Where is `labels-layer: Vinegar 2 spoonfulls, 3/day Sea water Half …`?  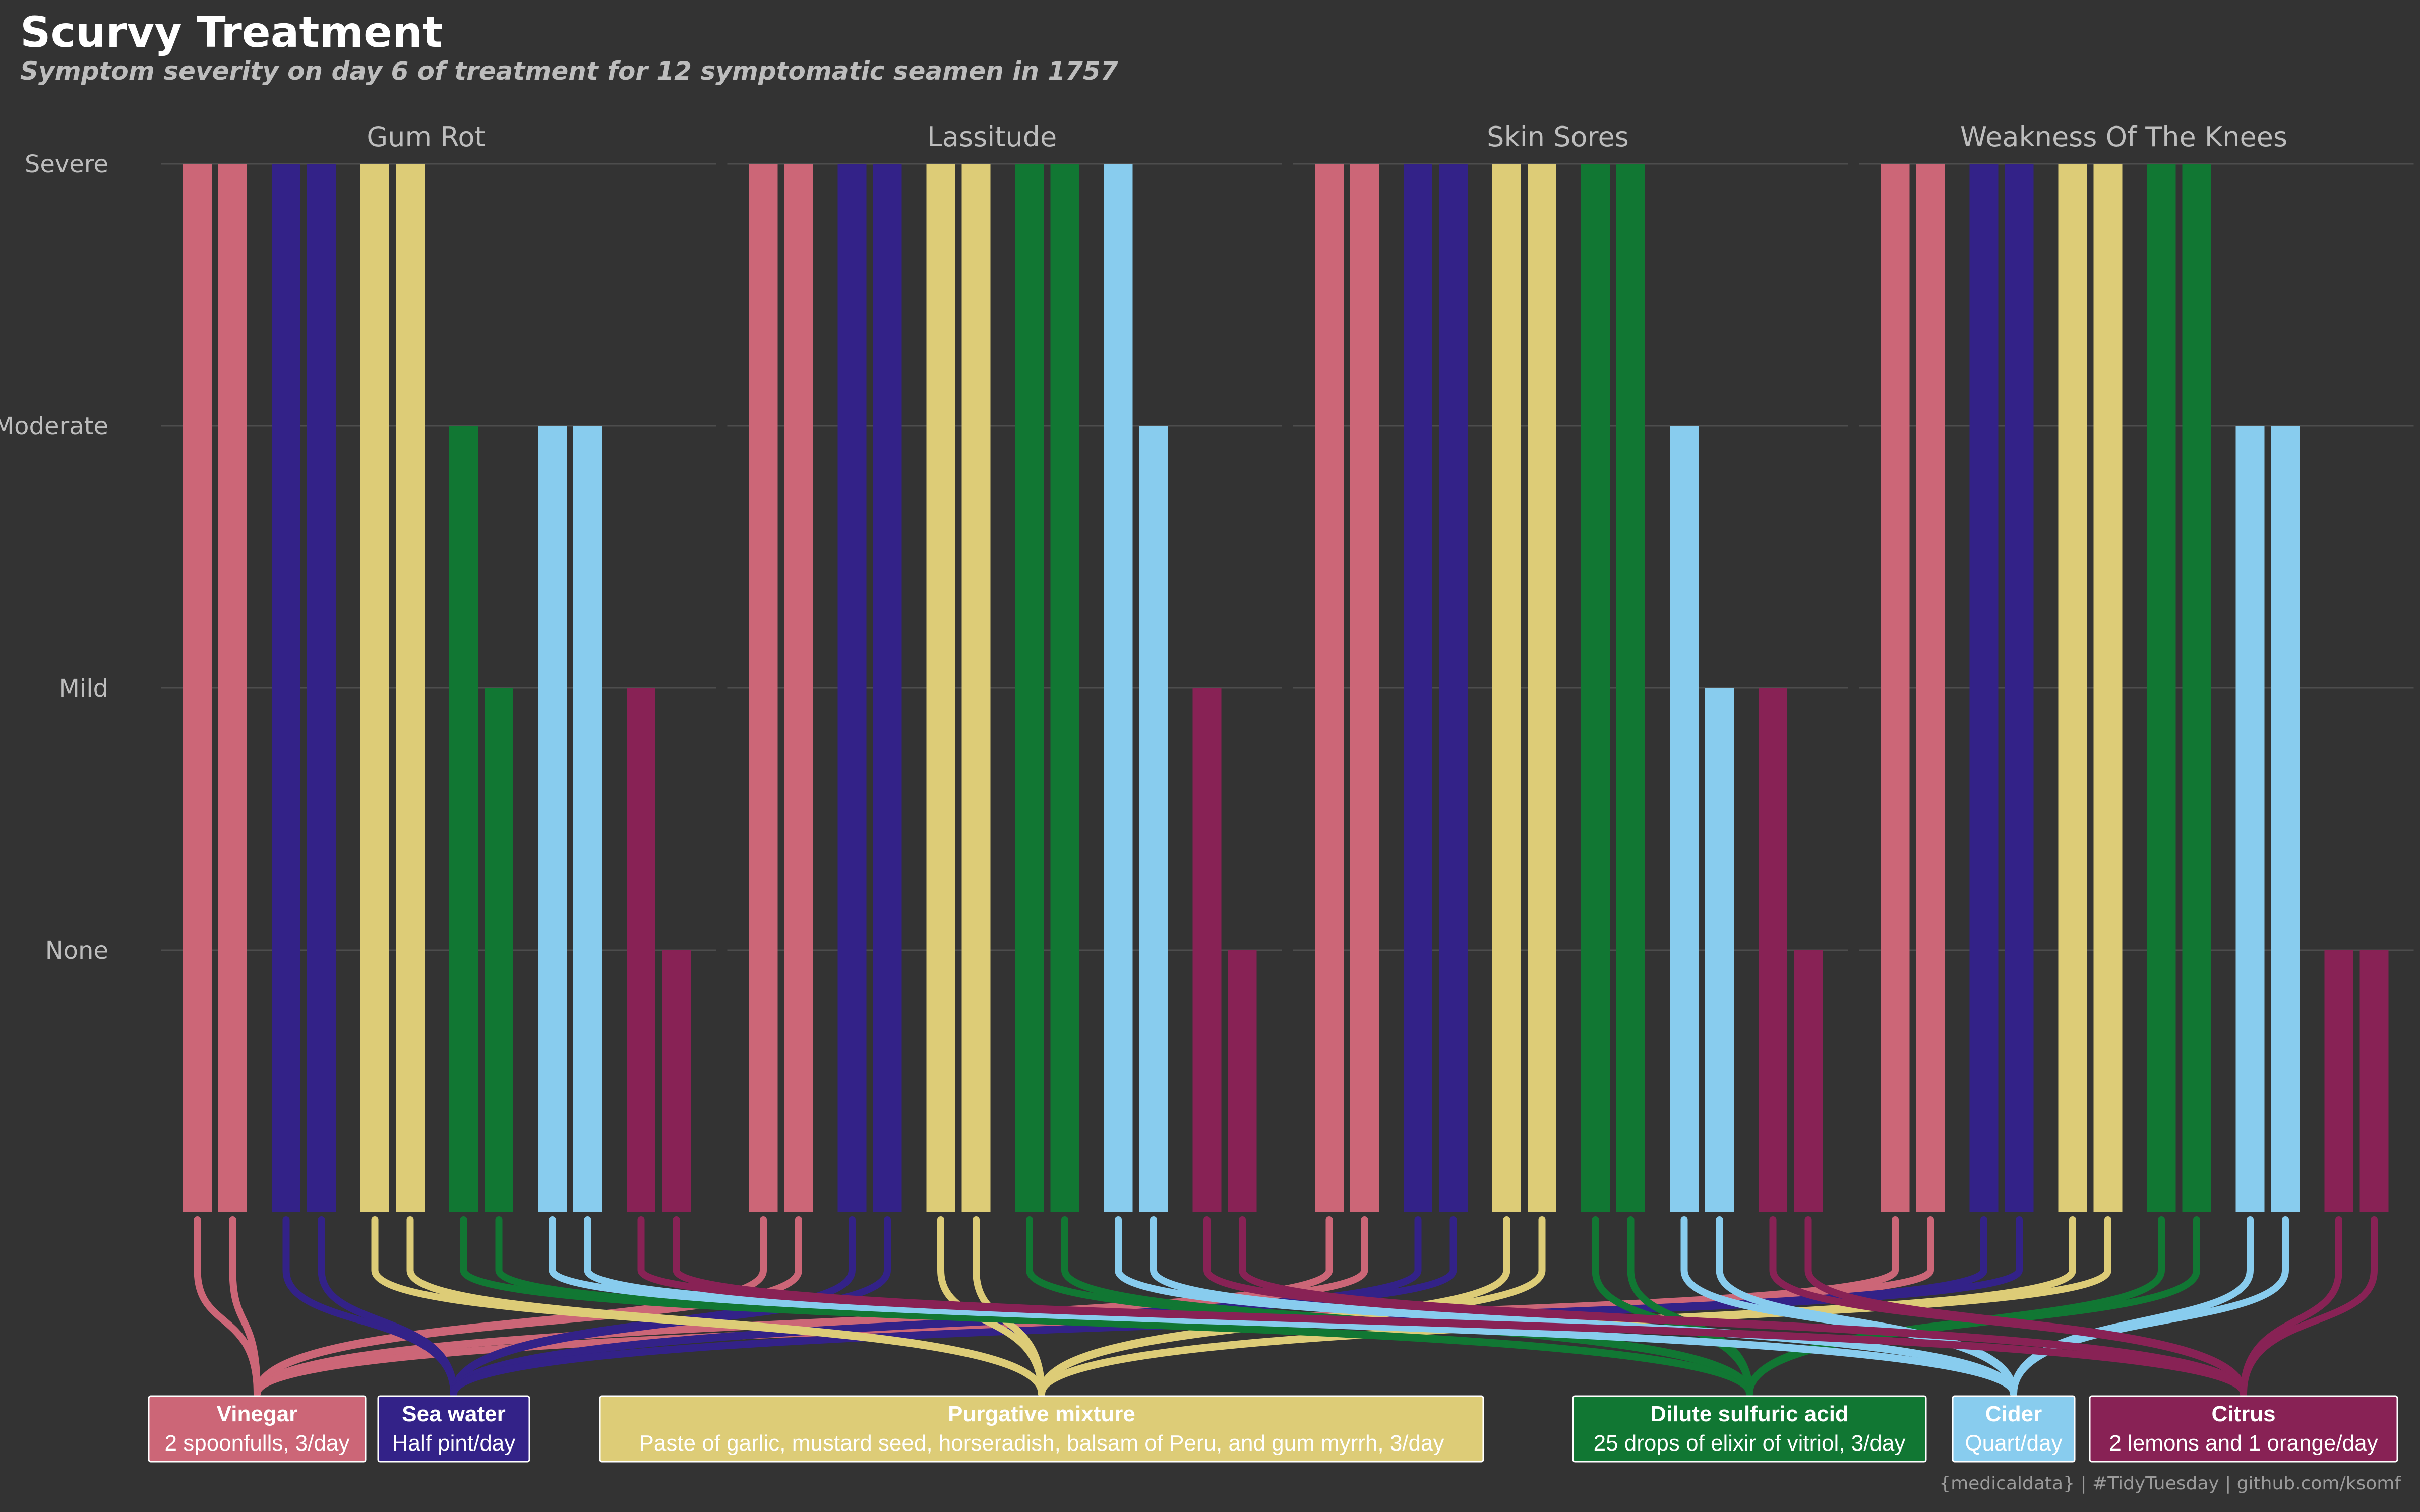 labels-layer: Vinegar 2 spoonfulls, 3/day Sea water Half … is located at coordinates (1273, 1429).